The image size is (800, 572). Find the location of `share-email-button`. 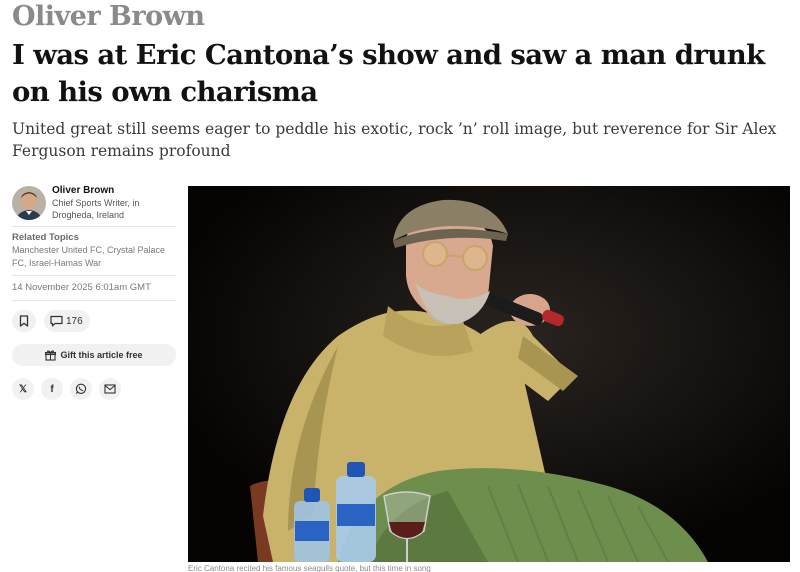

share-email-button is located at coordinates (110, 389).